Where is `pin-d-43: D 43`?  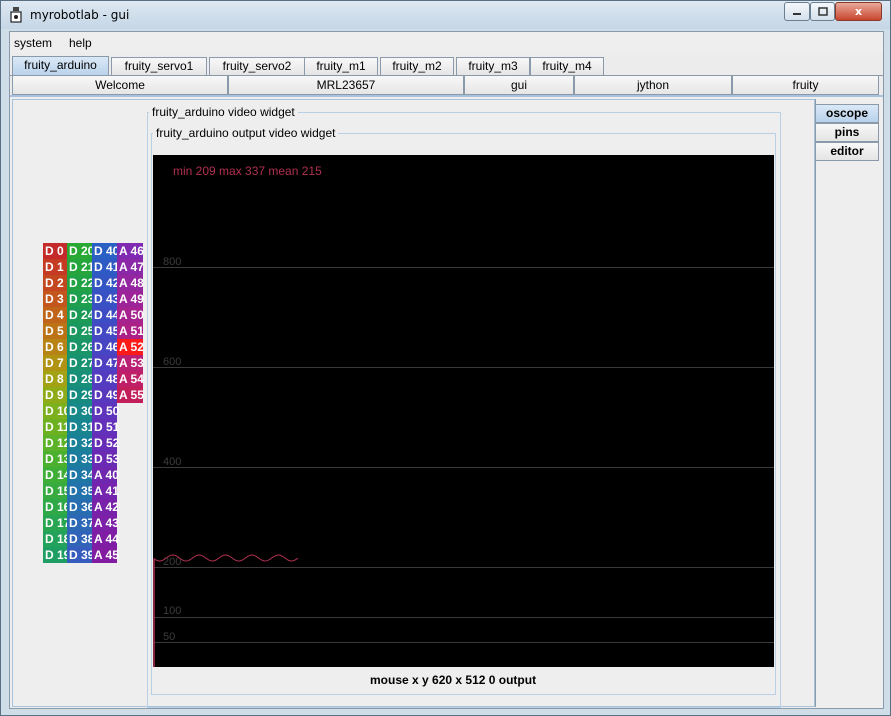
pin-d-43: D 43 is located at coordinates (105, 299).